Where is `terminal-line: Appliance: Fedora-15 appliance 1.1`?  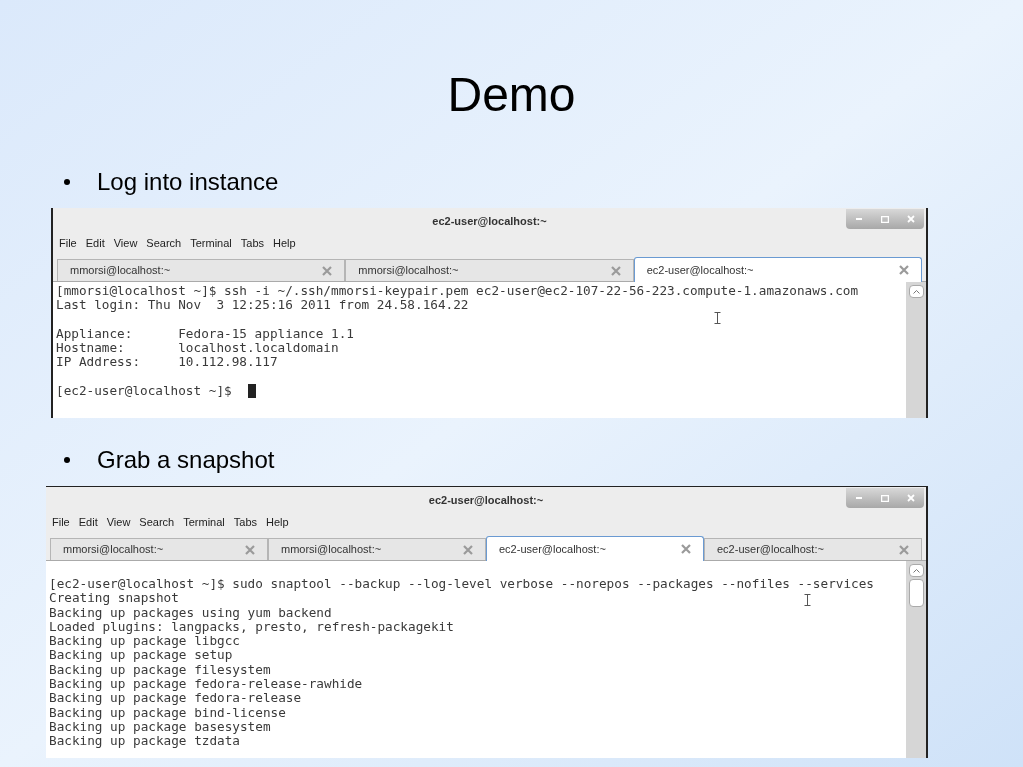 terminal-line: Appliance: Fedora-15 appliance 1.1 is located at coordinates (205, 334).